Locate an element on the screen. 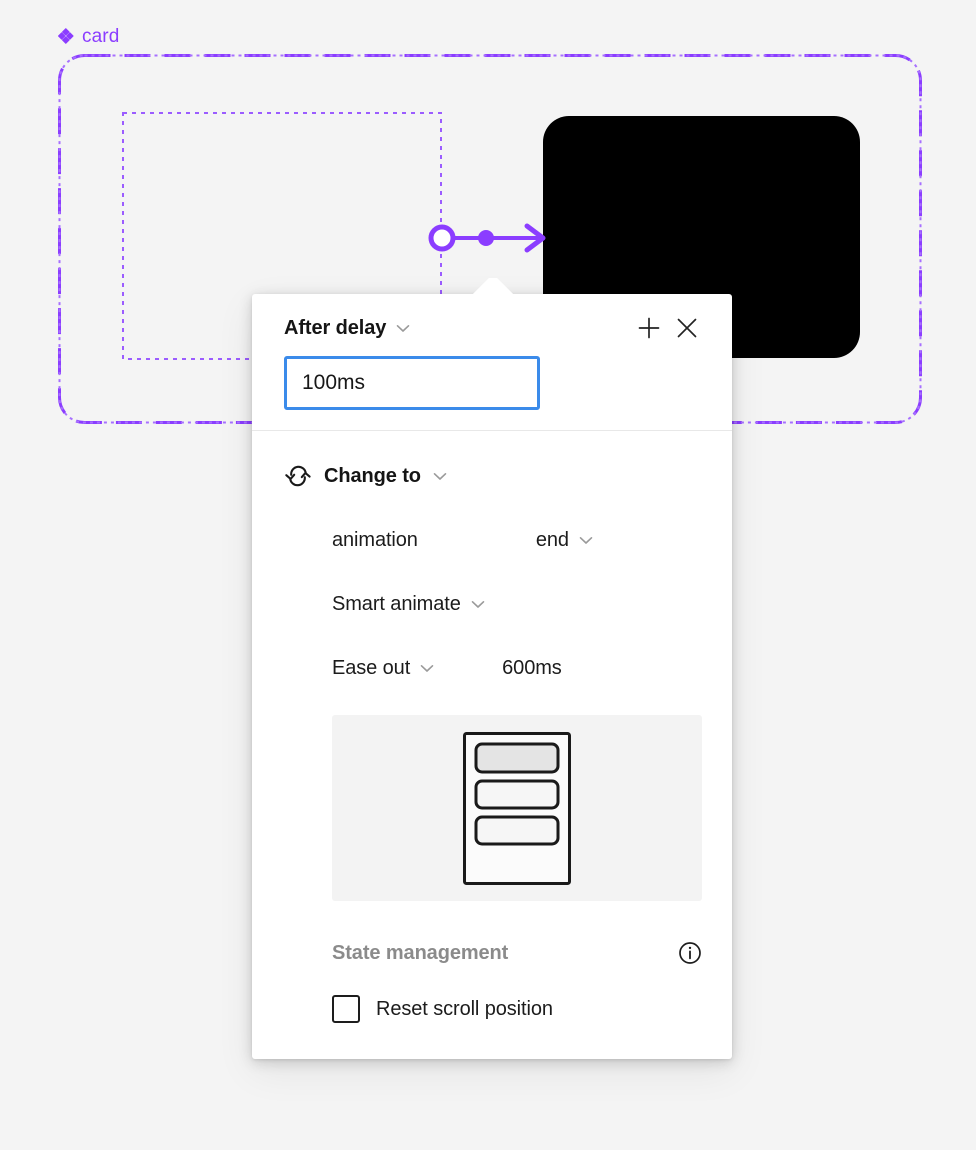 This screenshot has width=976, height=1150. trigger-label: After delay is located at coordinates (335, 327).